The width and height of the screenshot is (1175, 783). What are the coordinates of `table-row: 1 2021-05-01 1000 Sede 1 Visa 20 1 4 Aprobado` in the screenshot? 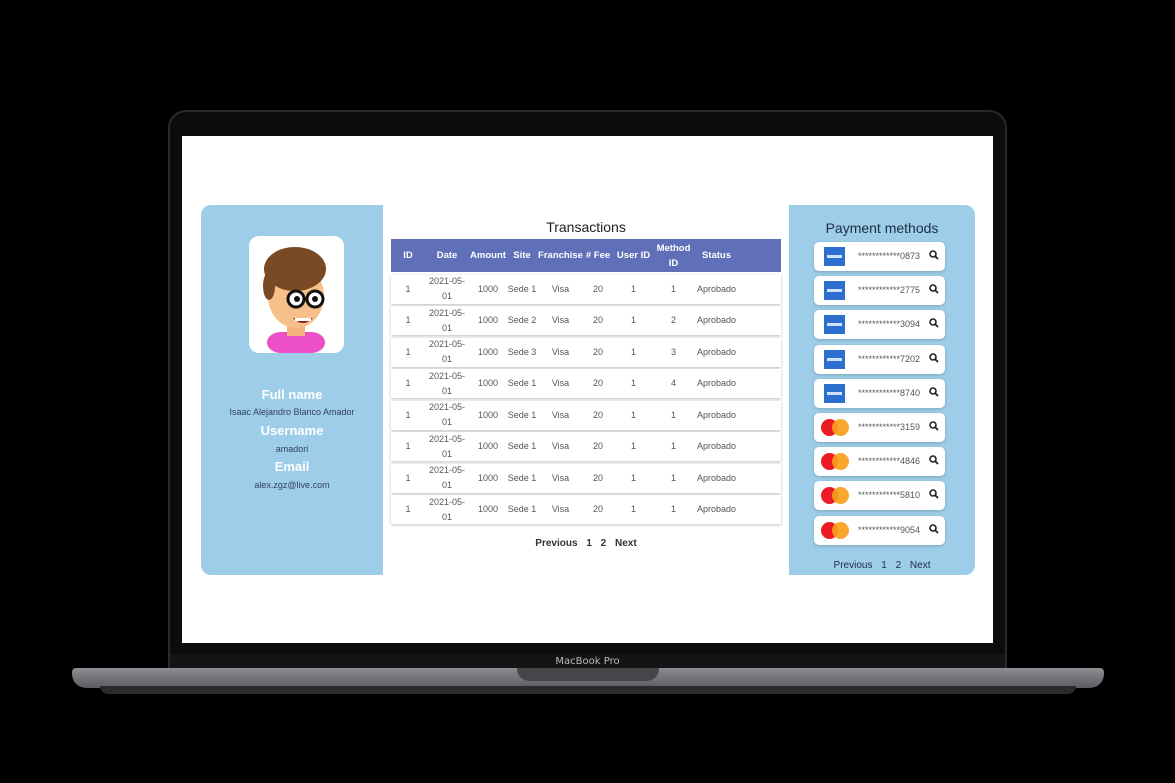 It's located at (586, 383).